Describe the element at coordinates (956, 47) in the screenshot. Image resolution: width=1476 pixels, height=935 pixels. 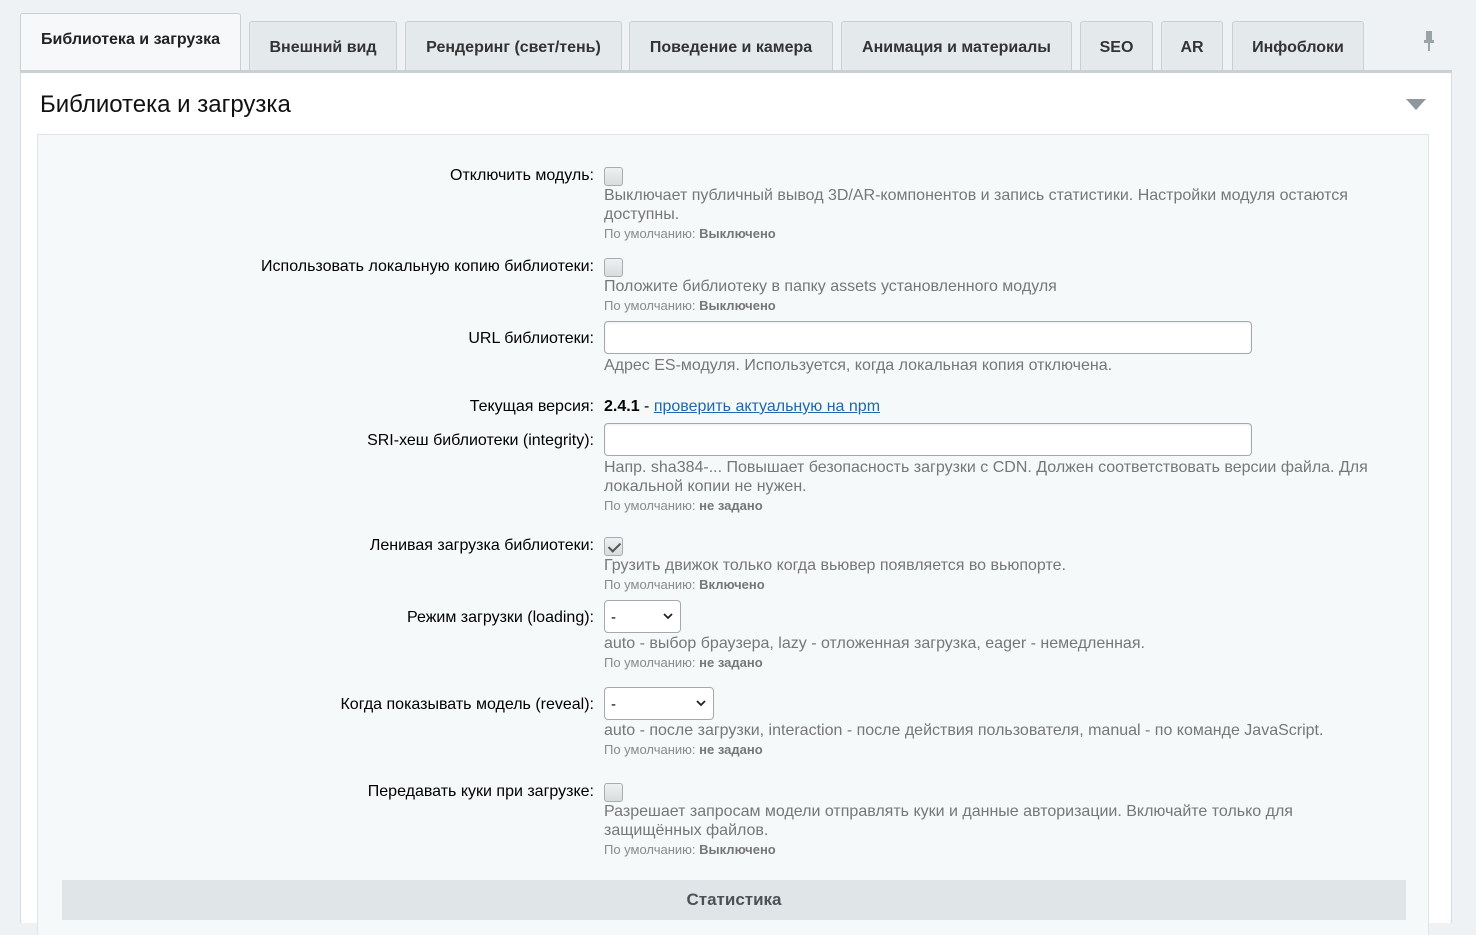
I see `tab-animation-materials: Анимация и материалы` at that location.